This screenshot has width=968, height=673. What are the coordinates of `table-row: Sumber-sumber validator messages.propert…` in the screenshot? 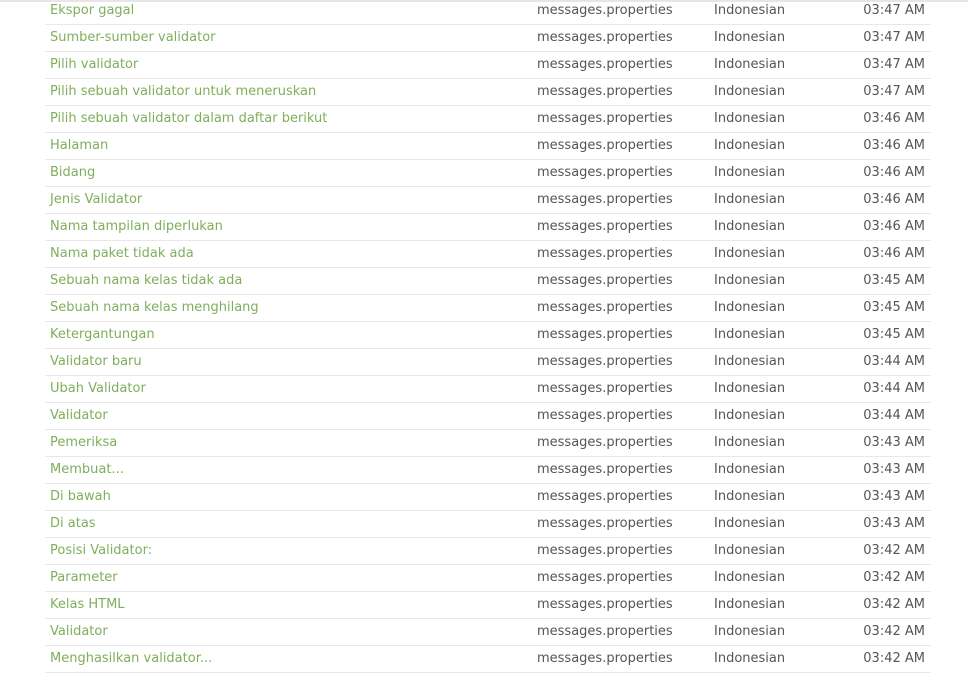 It's located at (488, 38).